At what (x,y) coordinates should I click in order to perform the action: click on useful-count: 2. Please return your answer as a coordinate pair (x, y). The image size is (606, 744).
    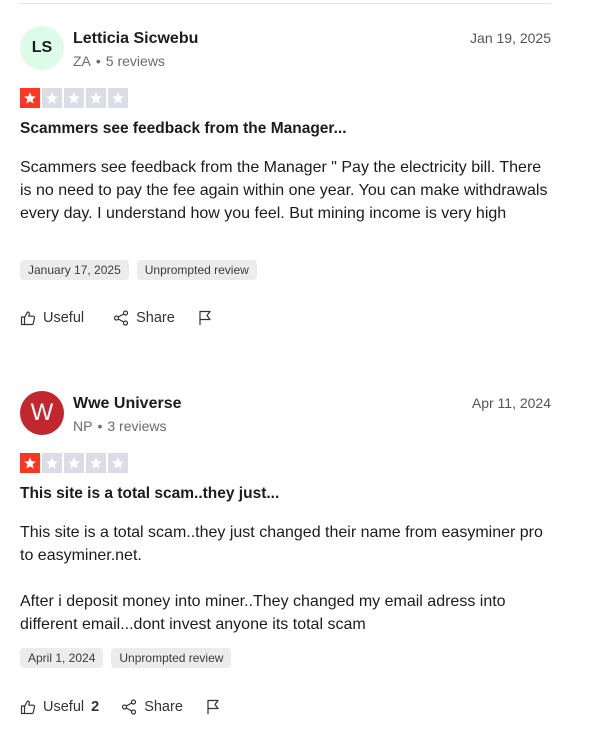
    Looking at the image, I should click on (95, 707).